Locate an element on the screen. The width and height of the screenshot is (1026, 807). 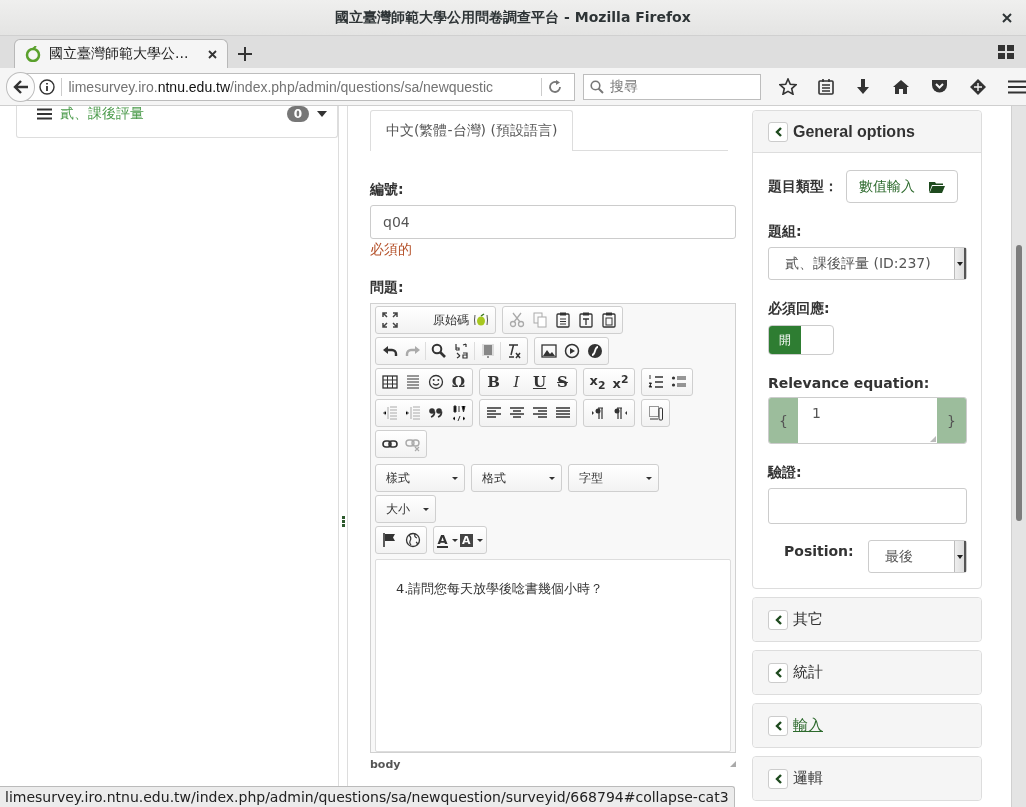
superscript-button: x$^{2}$ is located at coordinates (620, 382).